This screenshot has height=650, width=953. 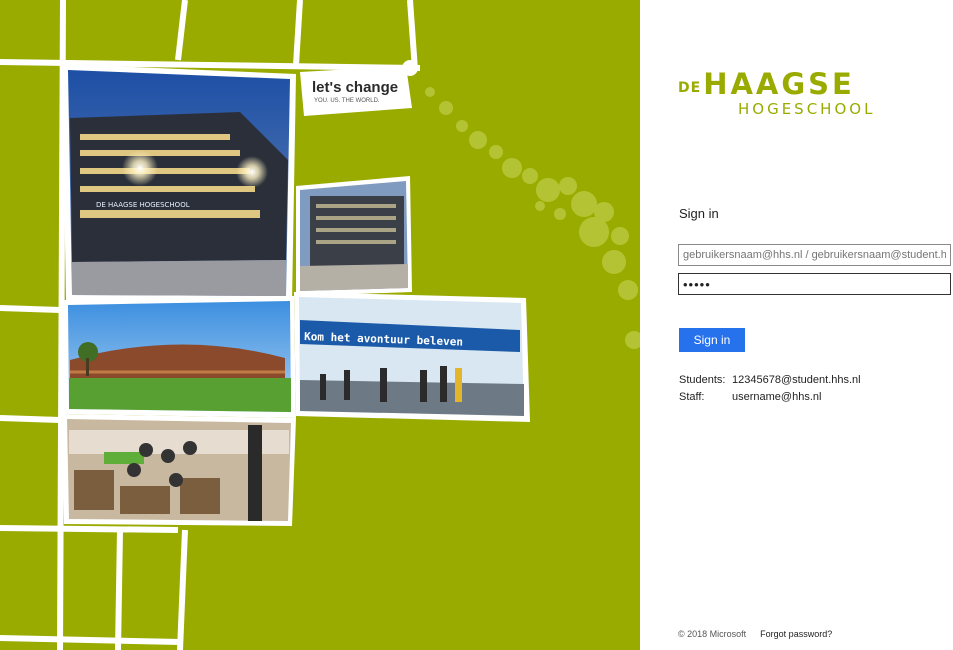 I want to click on students-hint-label: Students:, so click(x=702, y=380).